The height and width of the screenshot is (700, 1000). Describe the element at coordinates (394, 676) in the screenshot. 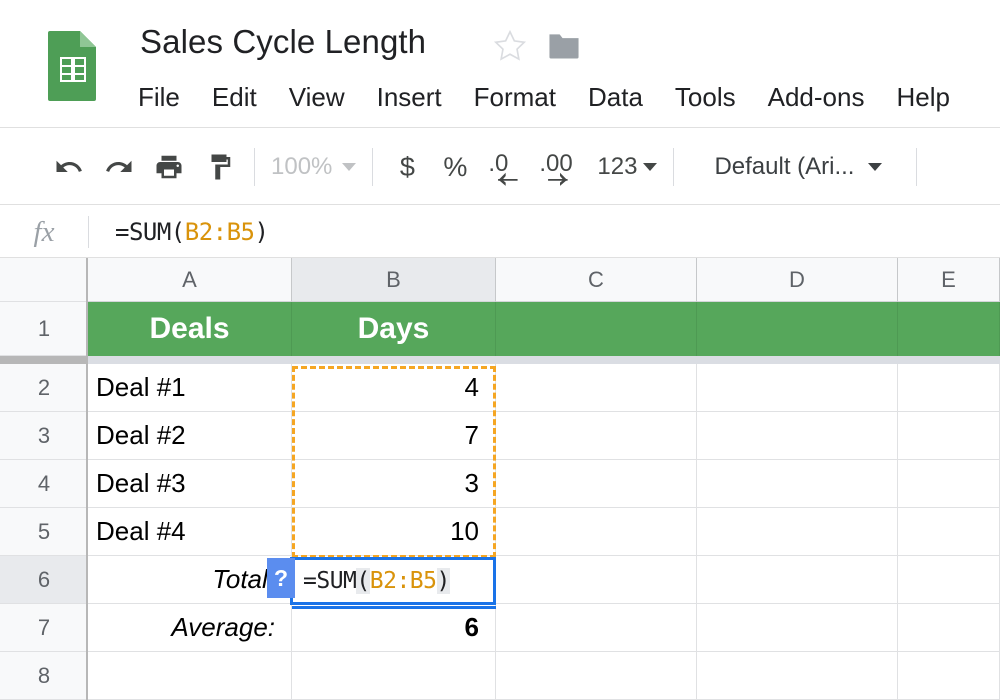

I see `cell-B8` at that location.